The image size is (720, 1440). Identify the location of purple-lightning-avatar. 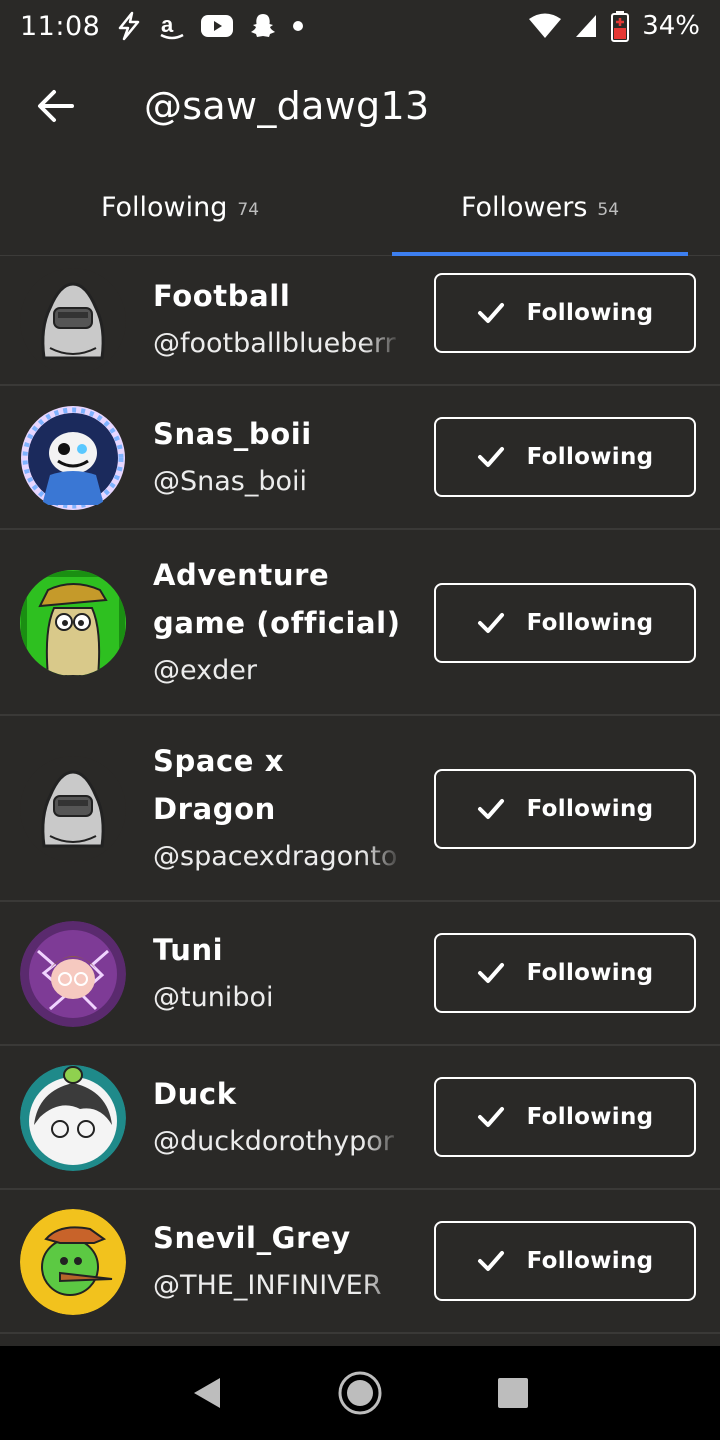
(73, 974).